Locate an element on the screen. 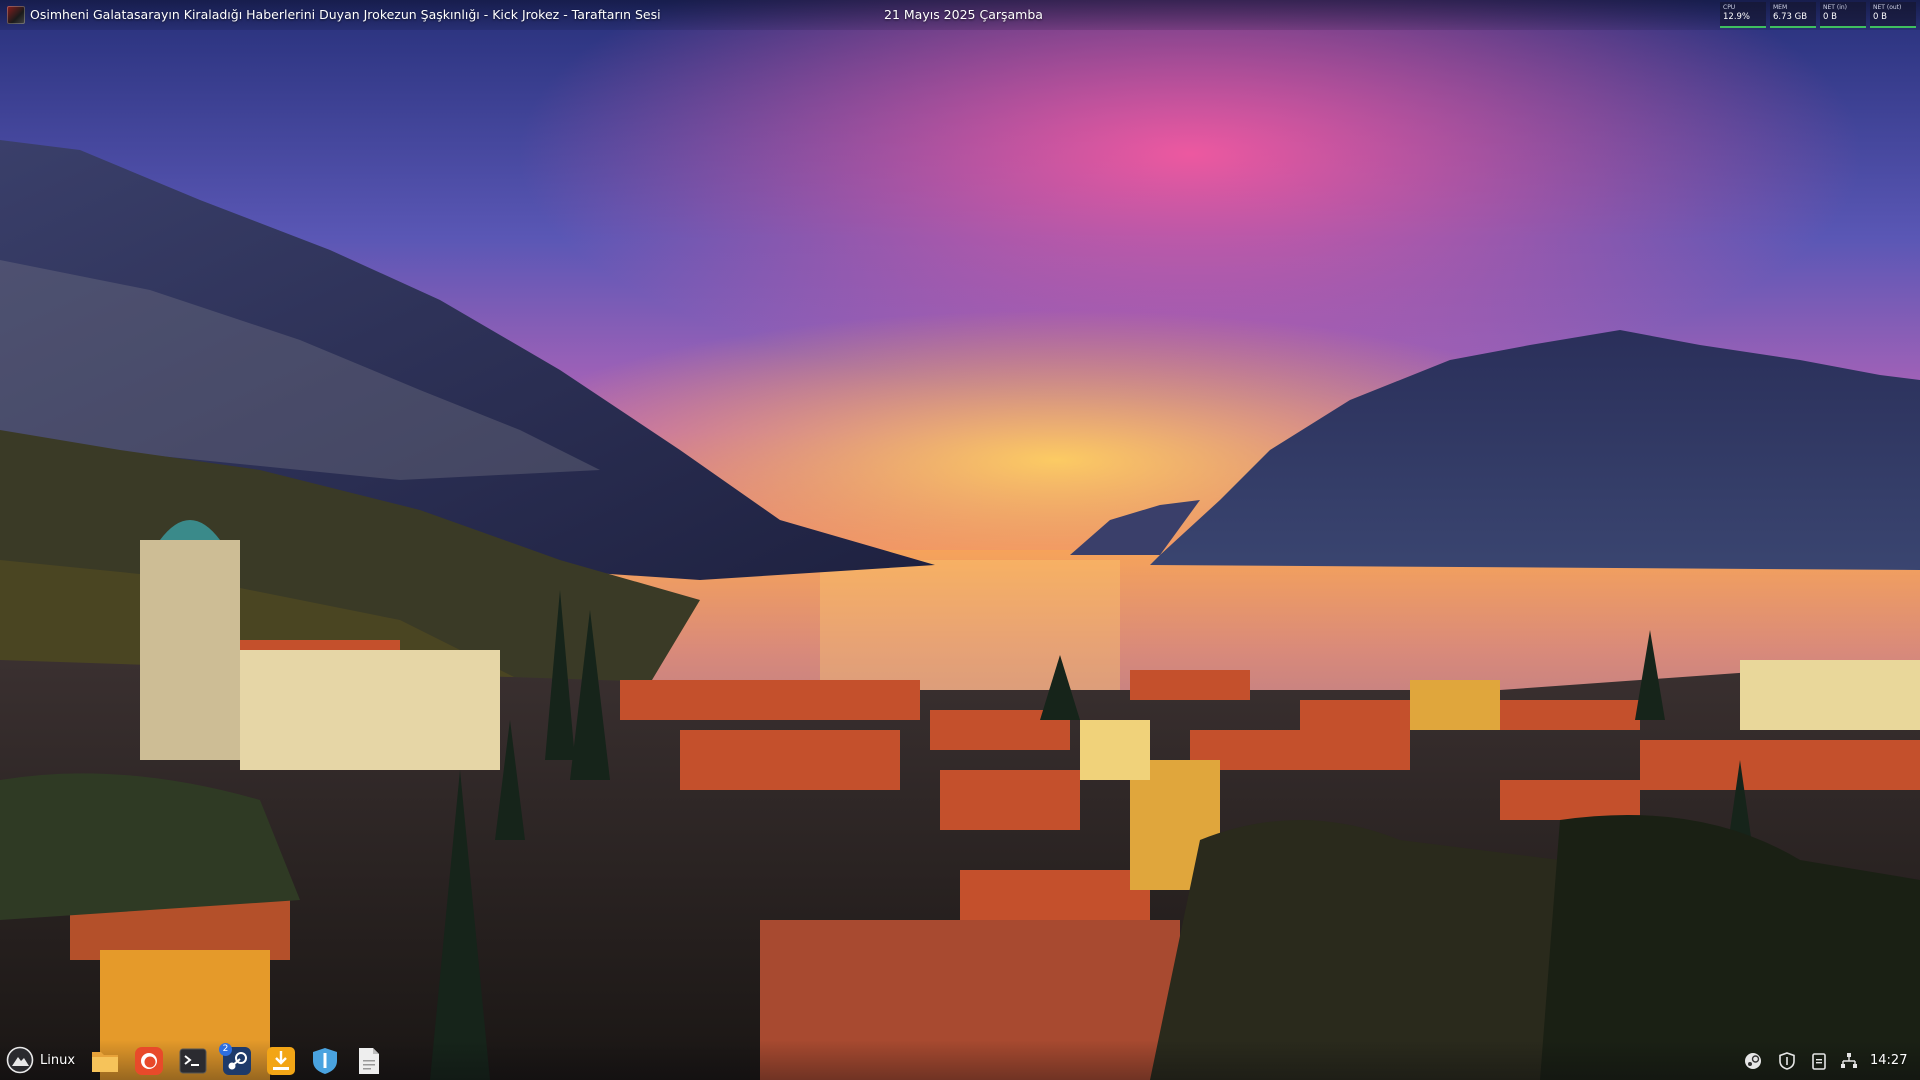 The image size is (1920, 1080). steam-badge: 2 is located at coordinates (225, 1049).